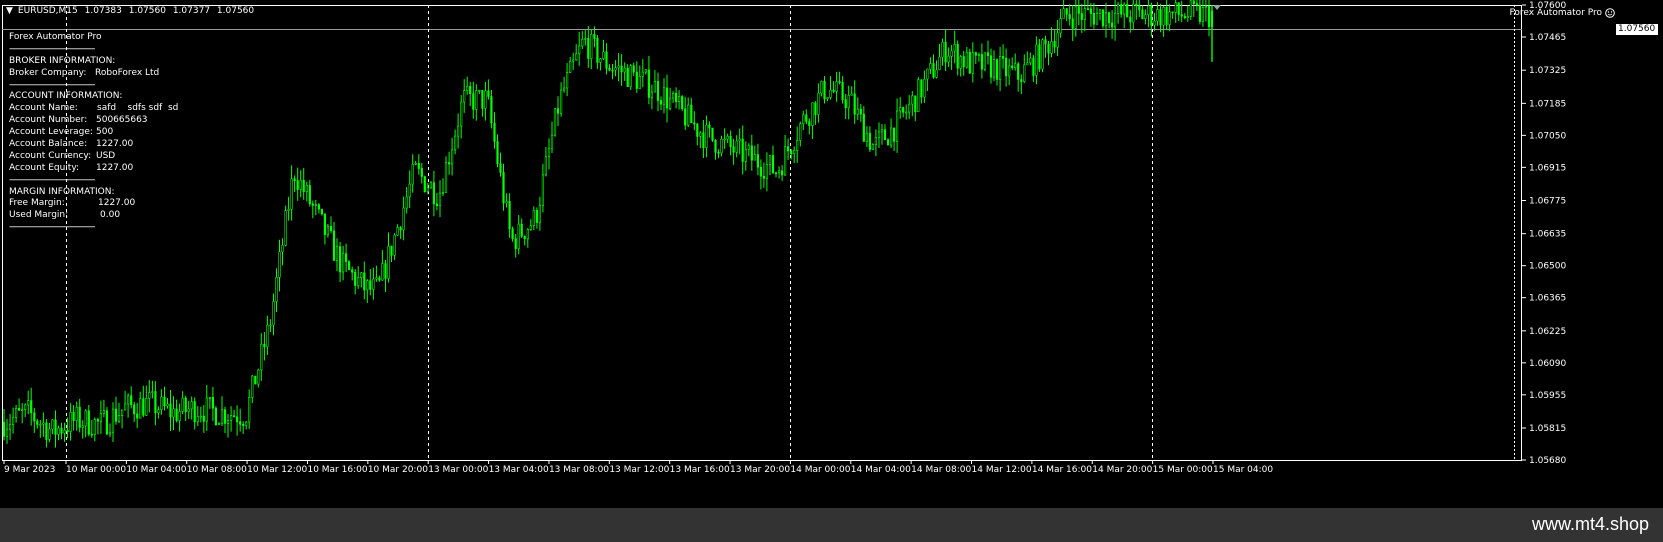 Image resolution: width=1663 pixels, height=542 pixels. Describe the element at coordinates (1122, 470) in the screenshot. I see `time-axis-label: 14 Mar 20:00` at that location.